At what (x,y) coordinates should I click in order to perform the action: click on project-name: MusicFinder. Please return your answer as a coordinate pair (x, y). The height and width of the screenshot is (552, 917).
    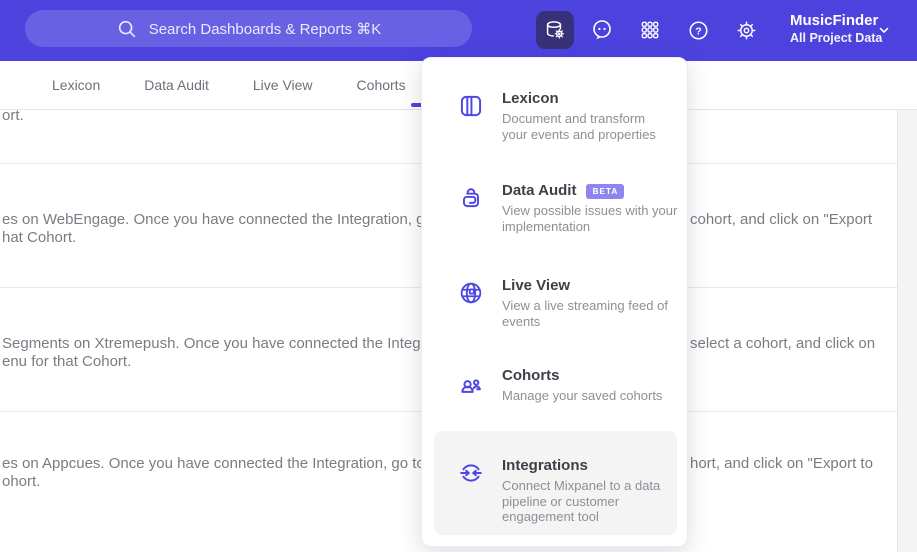
    Looking at the image, I should click on (834, 20).